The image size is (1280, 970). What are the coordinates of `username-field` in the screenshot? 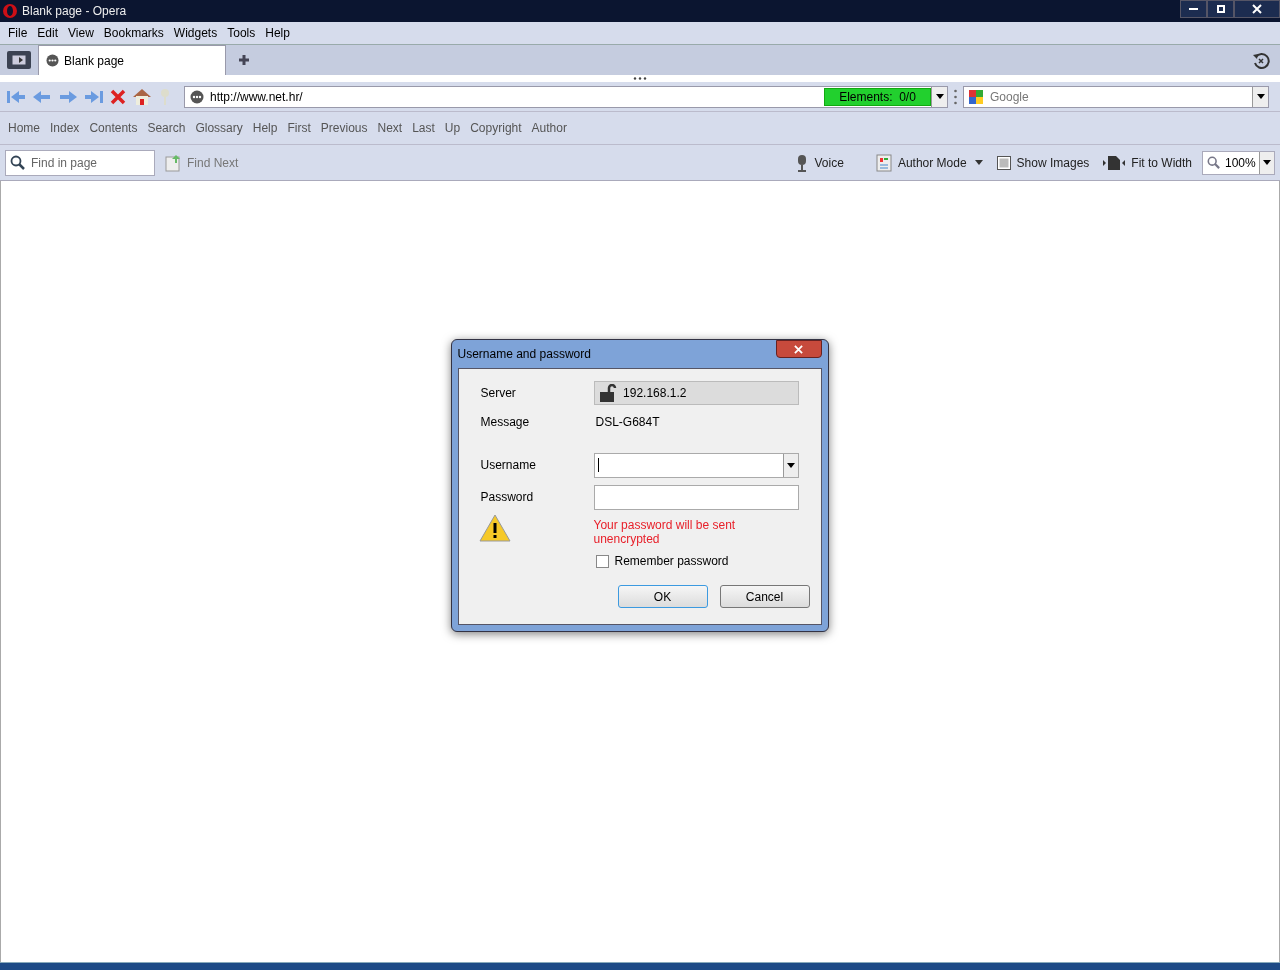 It's located at (696, 465).